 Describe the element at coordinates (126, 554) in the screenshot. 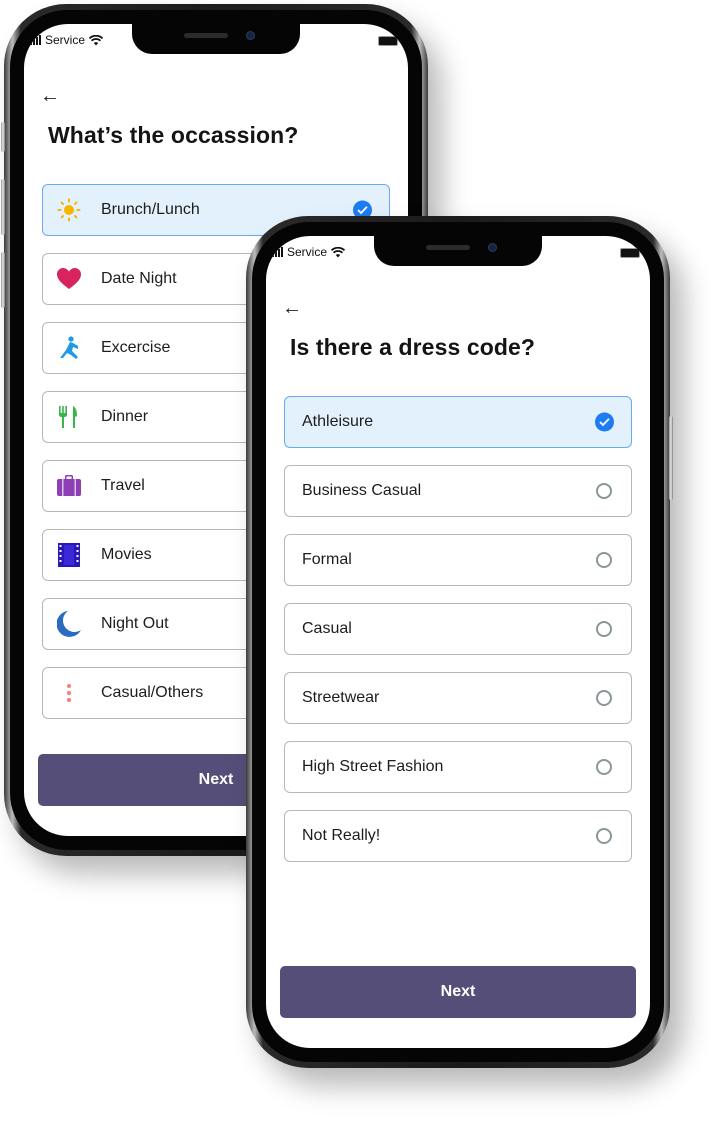

I see `option-label: Movies` at that location.